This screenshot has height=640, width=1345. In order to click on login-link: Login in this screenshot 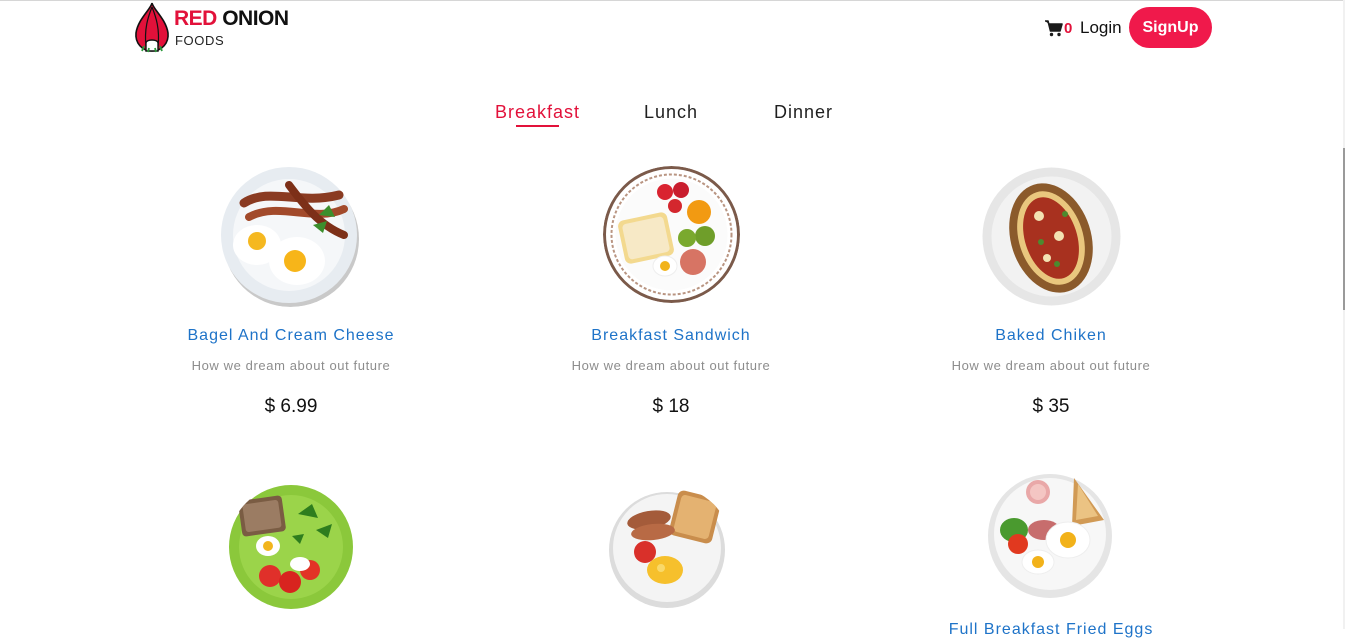, I will do `click(1101, 28)`.